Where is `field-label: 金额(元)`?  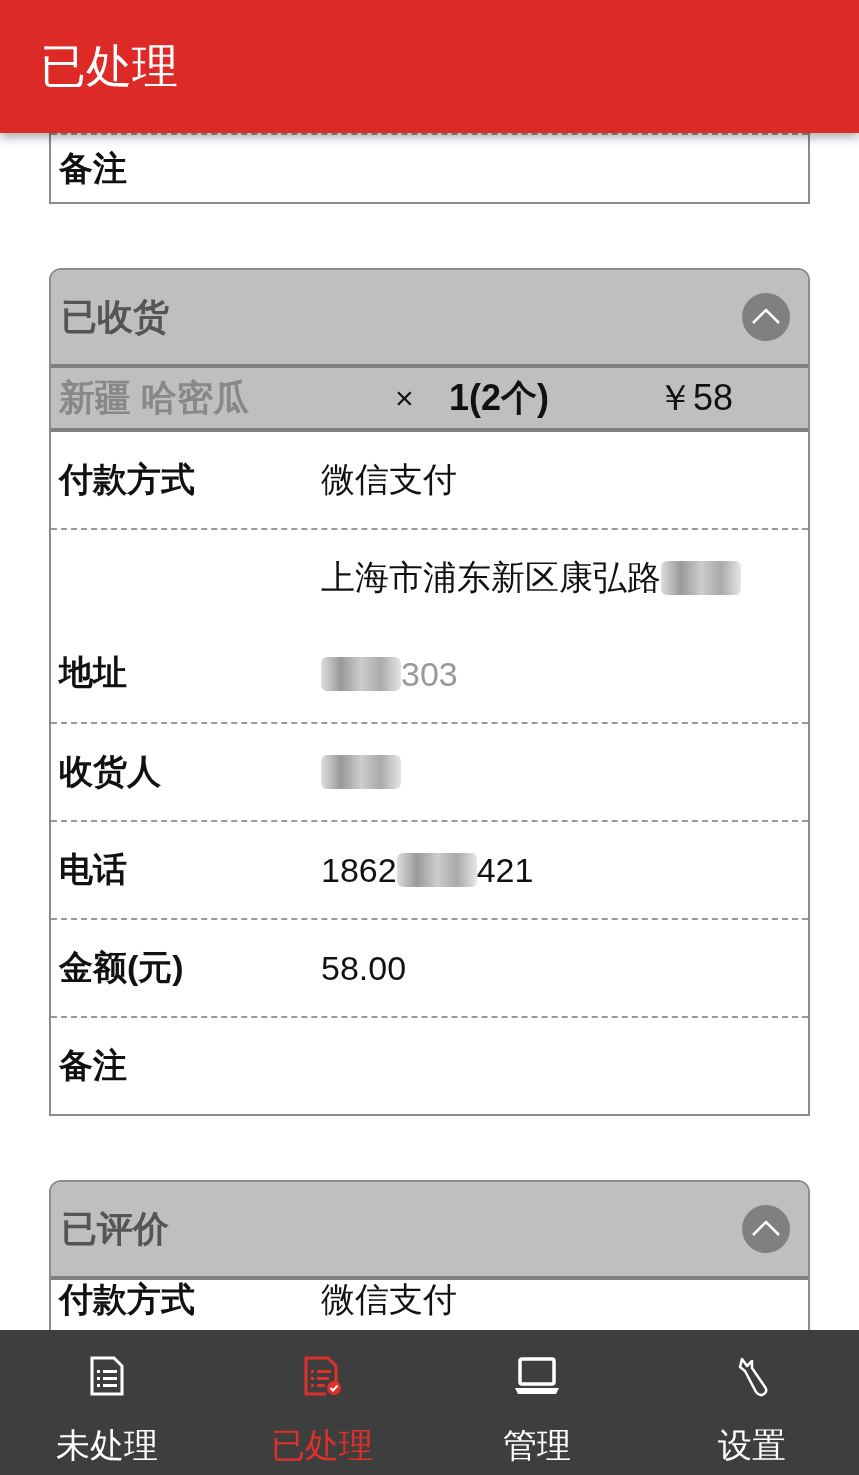 field-label: 金额(元) is located at coordinates (122, 967).